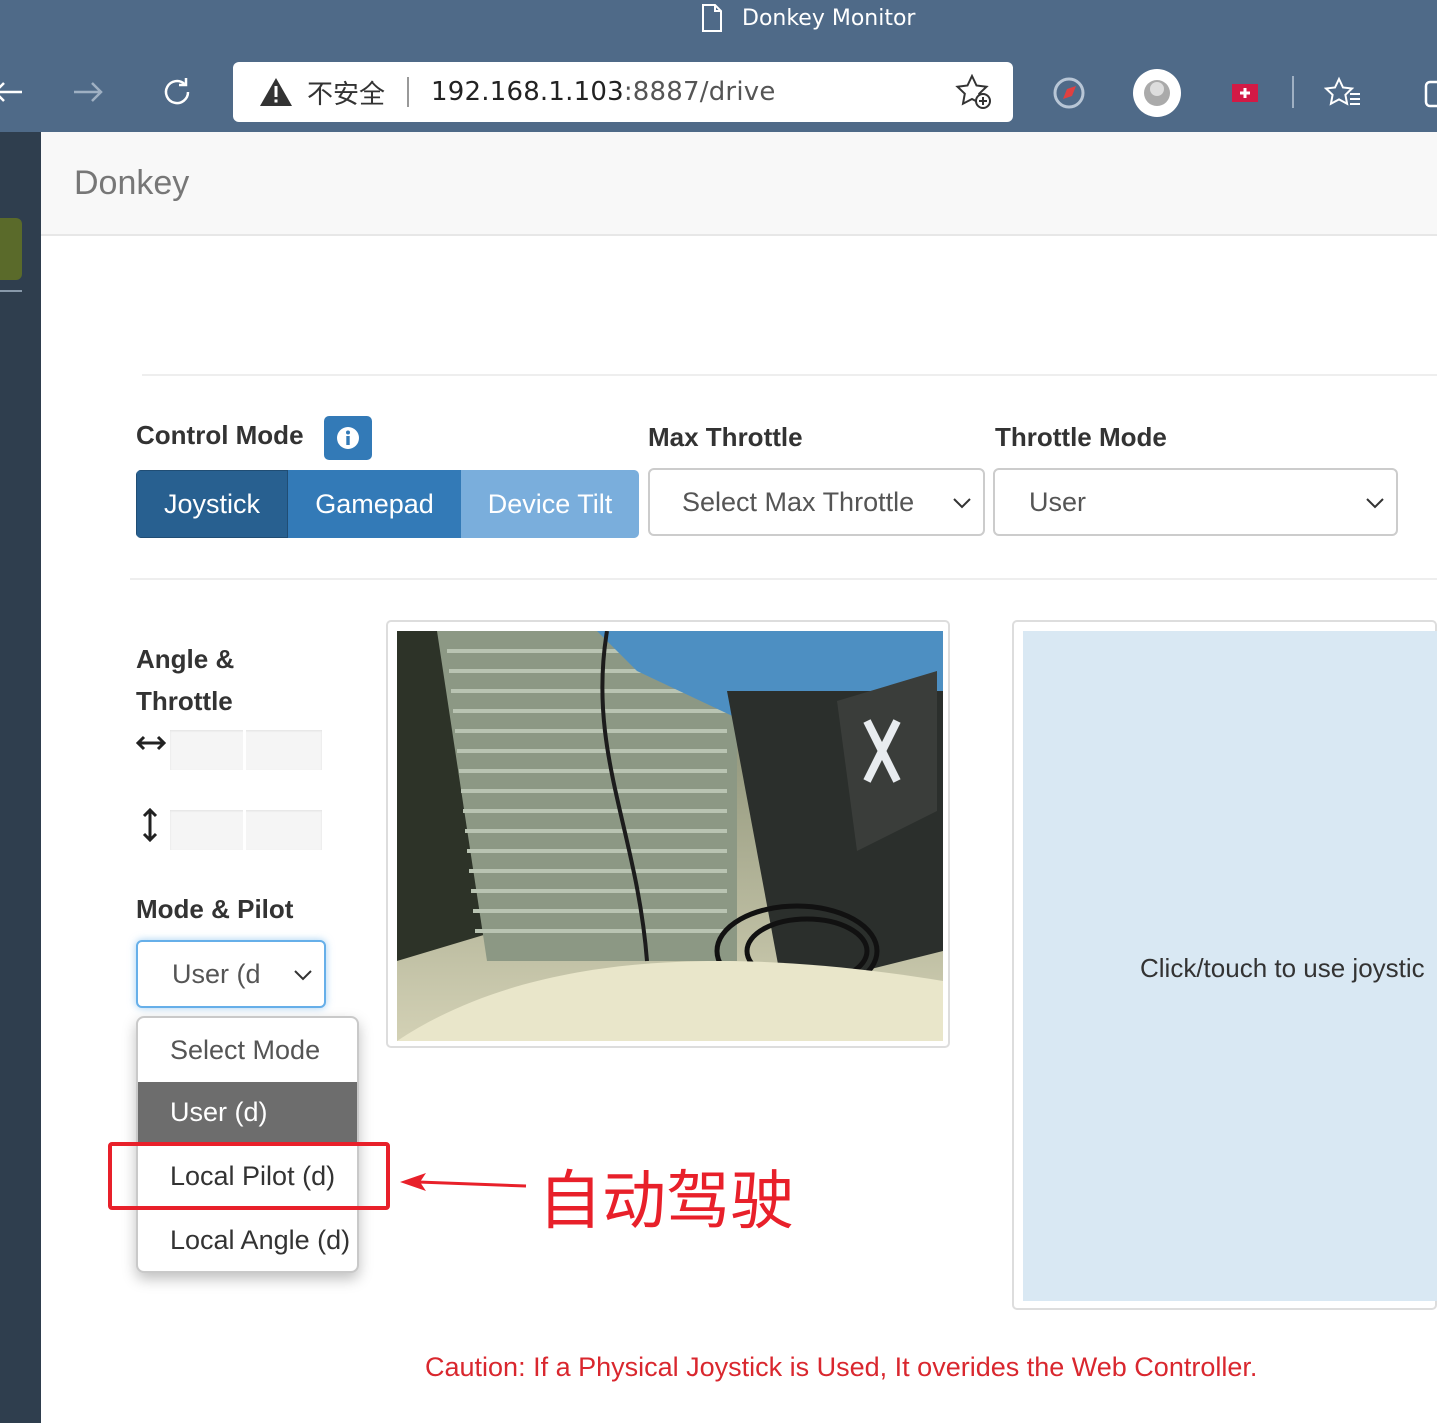 The image size is (1437, 1423). I want to click on navbar-brand: Donkey, so click(131, 183).